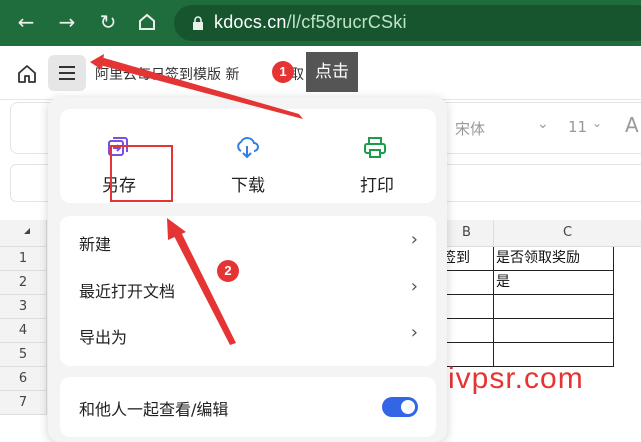 The height and width of the screenshot is (442, 641). I want to click on tooltip: 点击, so click(332, 72).